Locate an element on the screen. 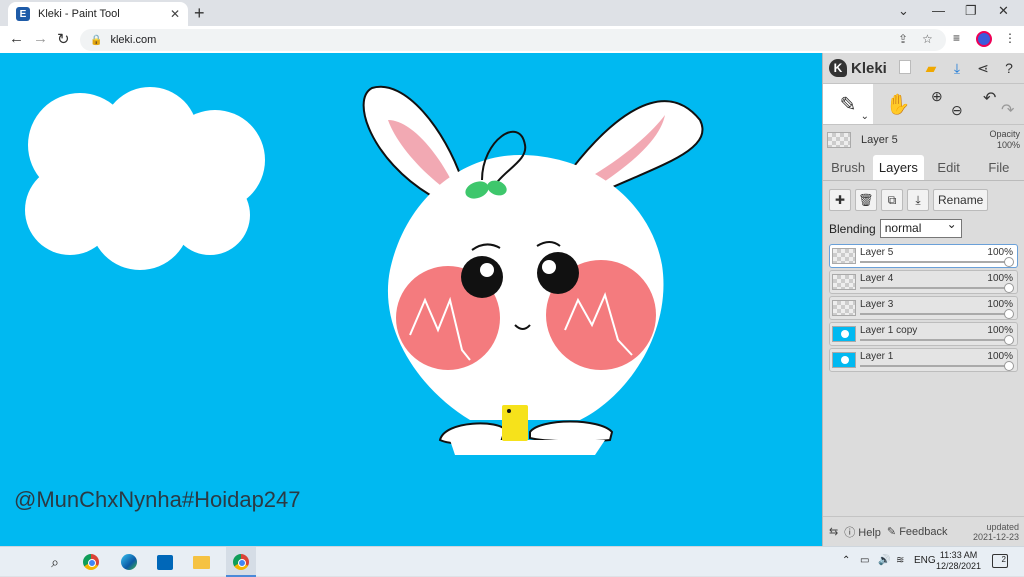  delete-layer-button: 🗑 is located at coordinates (866, 200).